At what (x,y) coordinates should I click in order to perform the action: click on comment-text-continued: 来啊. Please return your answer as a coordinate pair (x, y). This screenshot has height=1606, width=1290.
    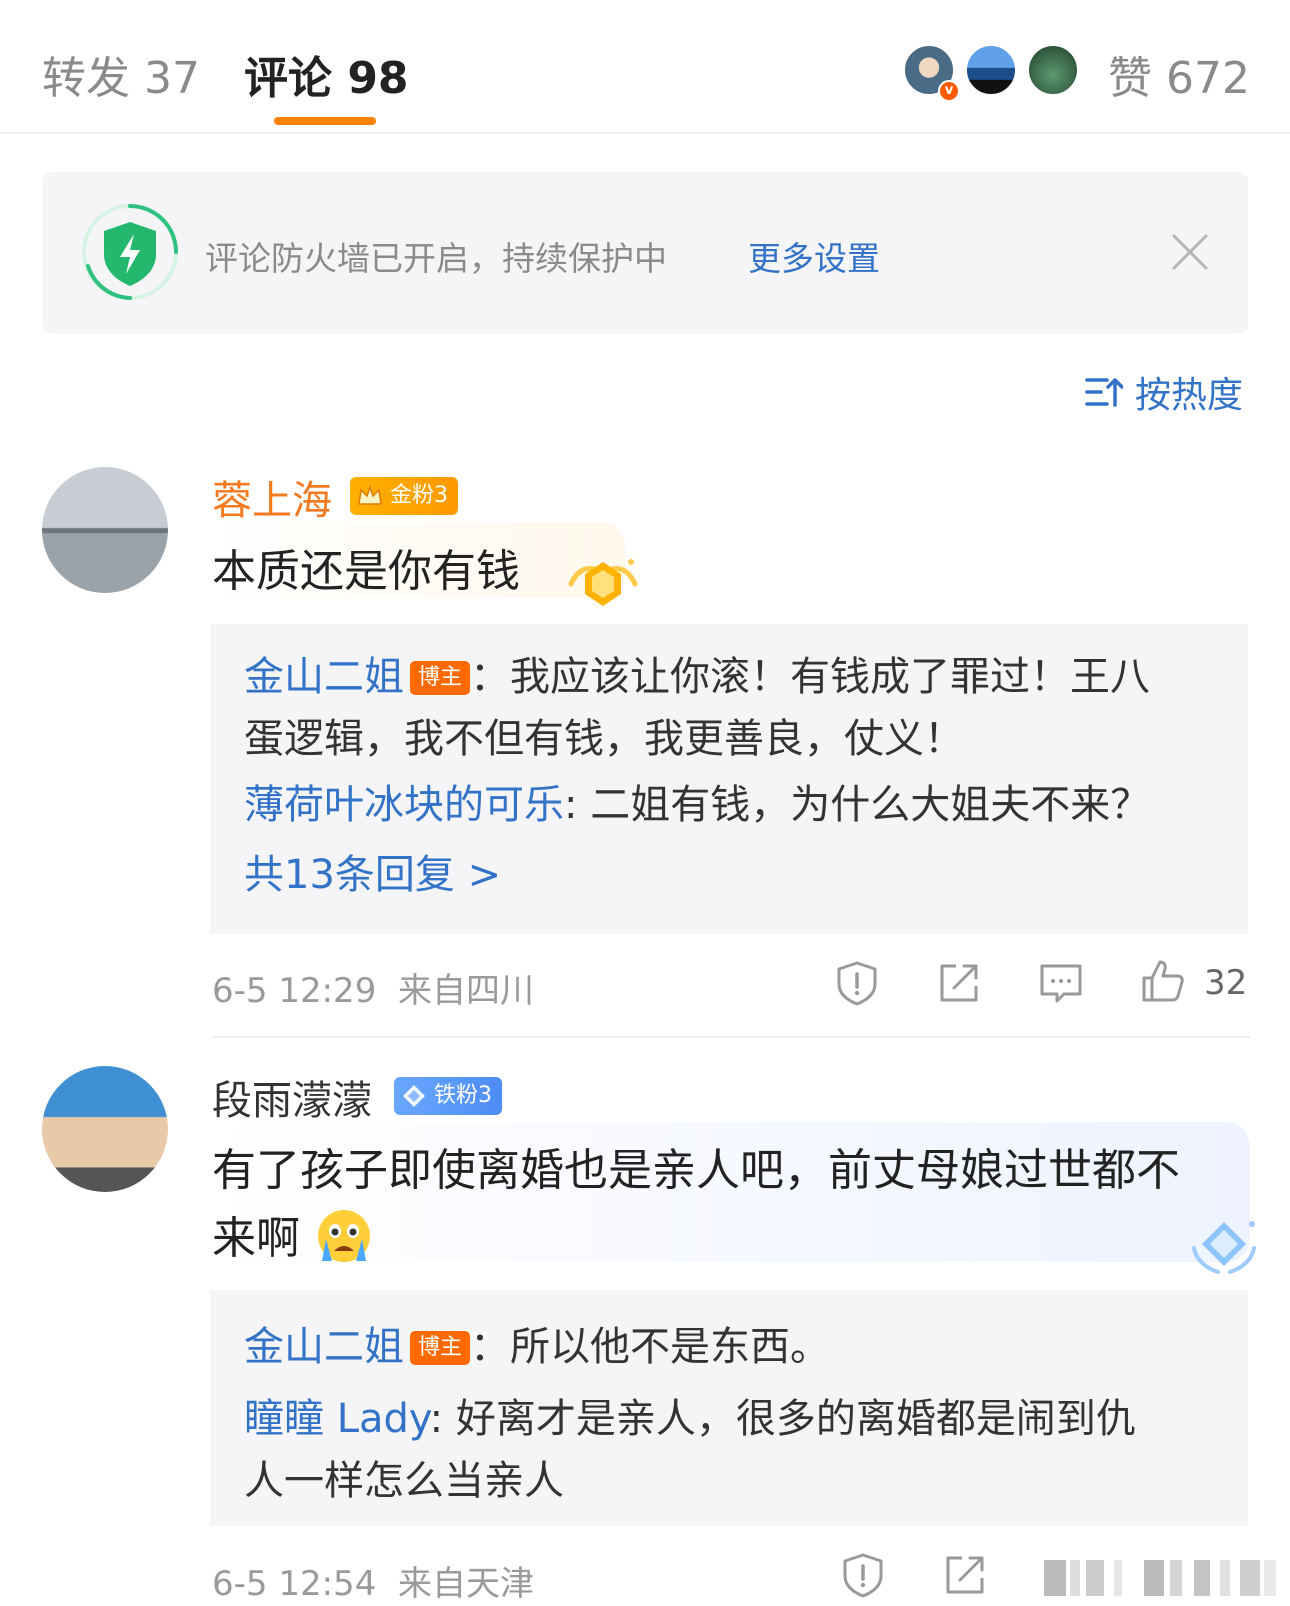
    Looking at the image, I should click on (293, 1234).